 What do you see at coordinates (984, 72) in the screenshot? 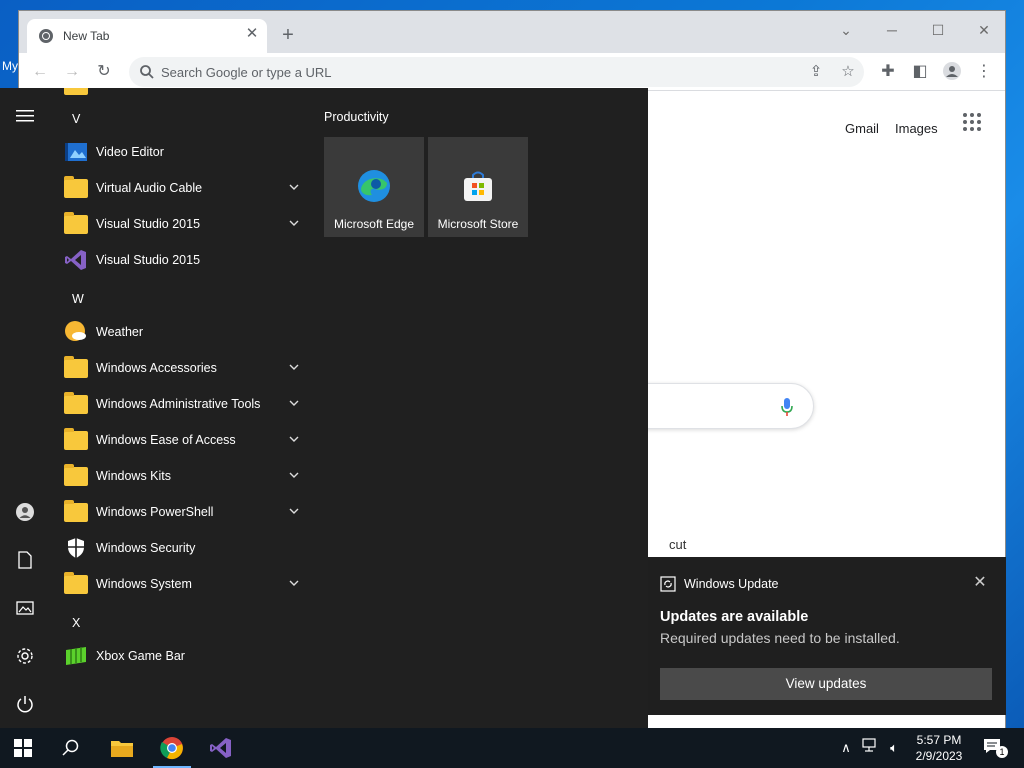
I see `chrome-menu-icon: ⋮` at bounding box center [984, 72].